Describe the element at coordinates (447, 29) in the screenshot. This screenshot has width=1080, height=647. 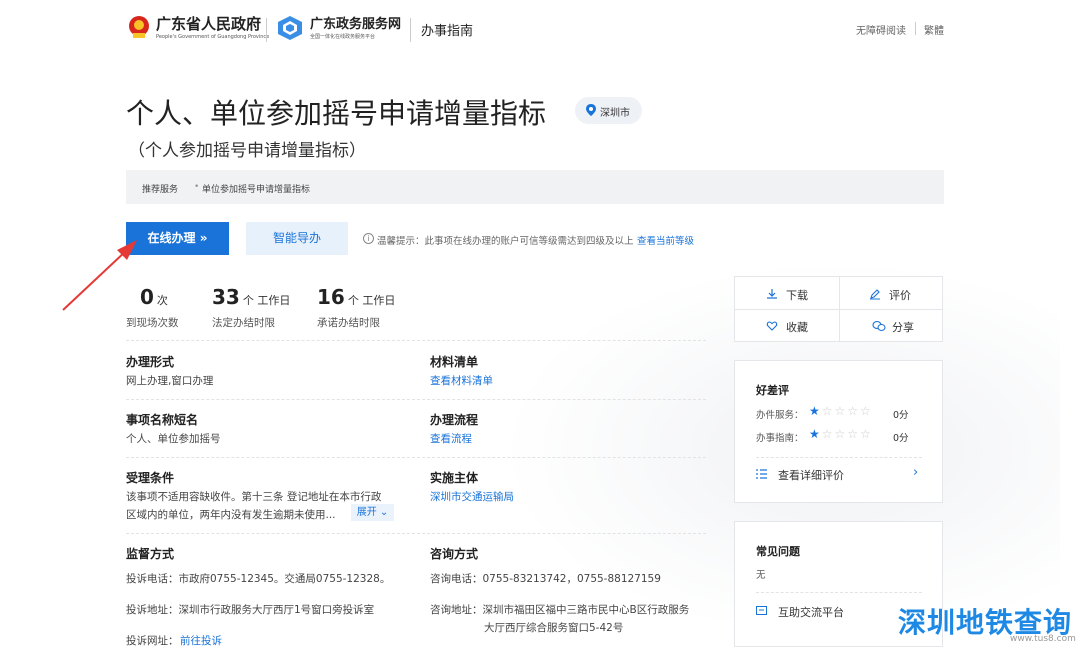
I see `guide-link: 办事指南` at that location.